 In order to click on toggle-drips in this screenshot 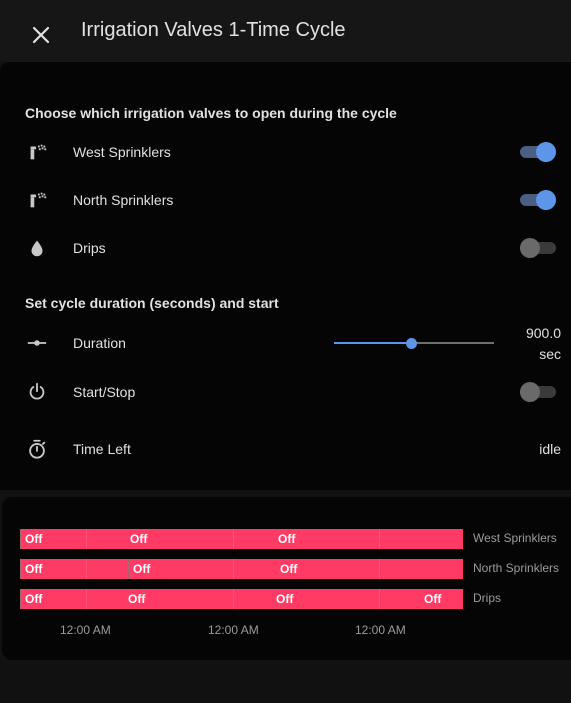, I will do `click(538, 248)`.